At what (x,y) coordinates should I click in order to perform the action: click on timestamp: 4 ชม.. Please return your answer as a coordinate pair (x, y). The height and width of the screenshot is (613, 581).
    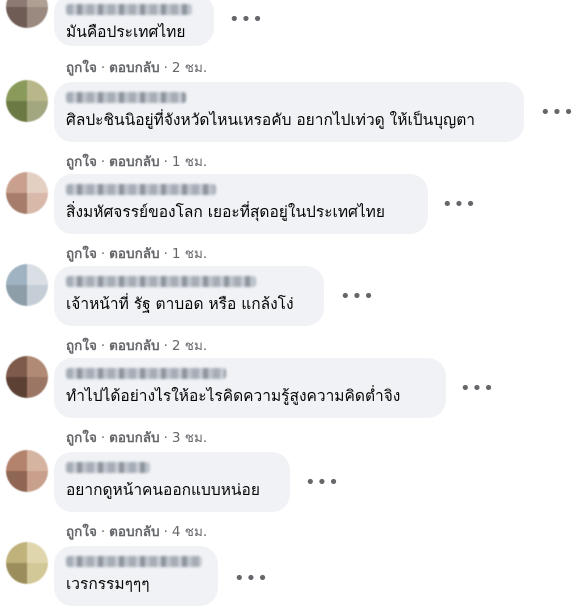
    Looking at the image, I should click on (189, 532).